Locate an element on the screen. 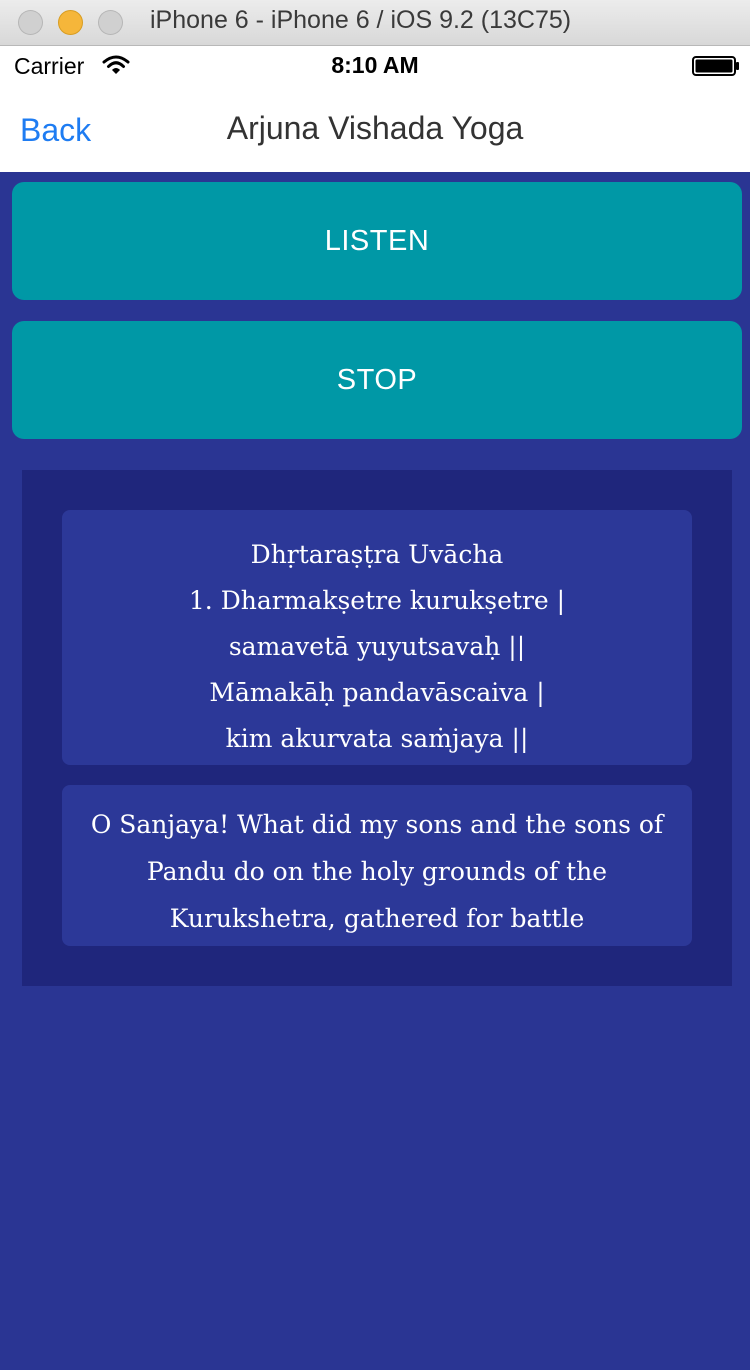 Image resolution: width=750 pixels, height=1370 pixels. simulator-window-bar: iPhone 6 - iPhone 6 / iOS 9.2 (13C75) is located at coordinates (375, 23).